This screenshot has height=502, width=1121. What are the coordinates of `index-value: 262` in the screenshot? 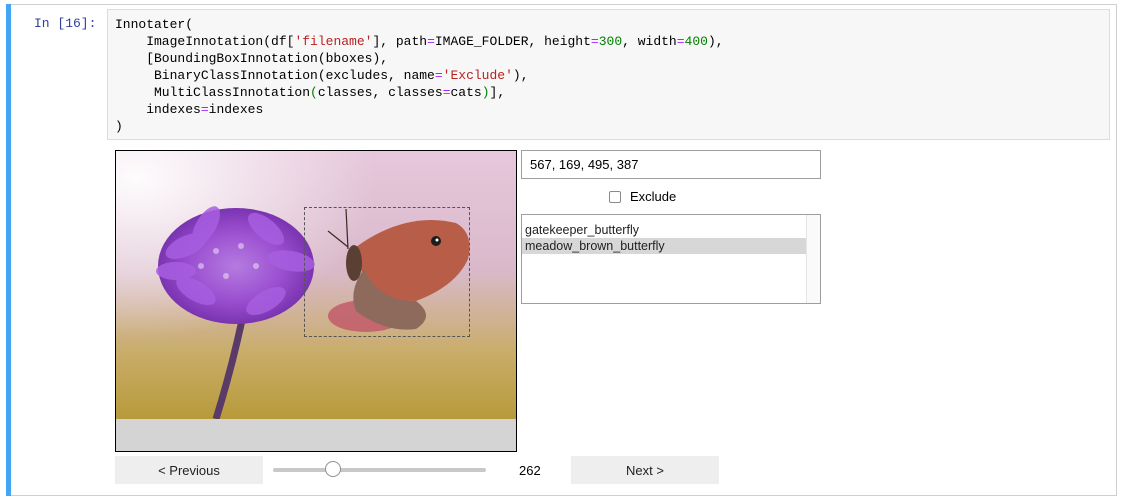 It's located at (530, 470).